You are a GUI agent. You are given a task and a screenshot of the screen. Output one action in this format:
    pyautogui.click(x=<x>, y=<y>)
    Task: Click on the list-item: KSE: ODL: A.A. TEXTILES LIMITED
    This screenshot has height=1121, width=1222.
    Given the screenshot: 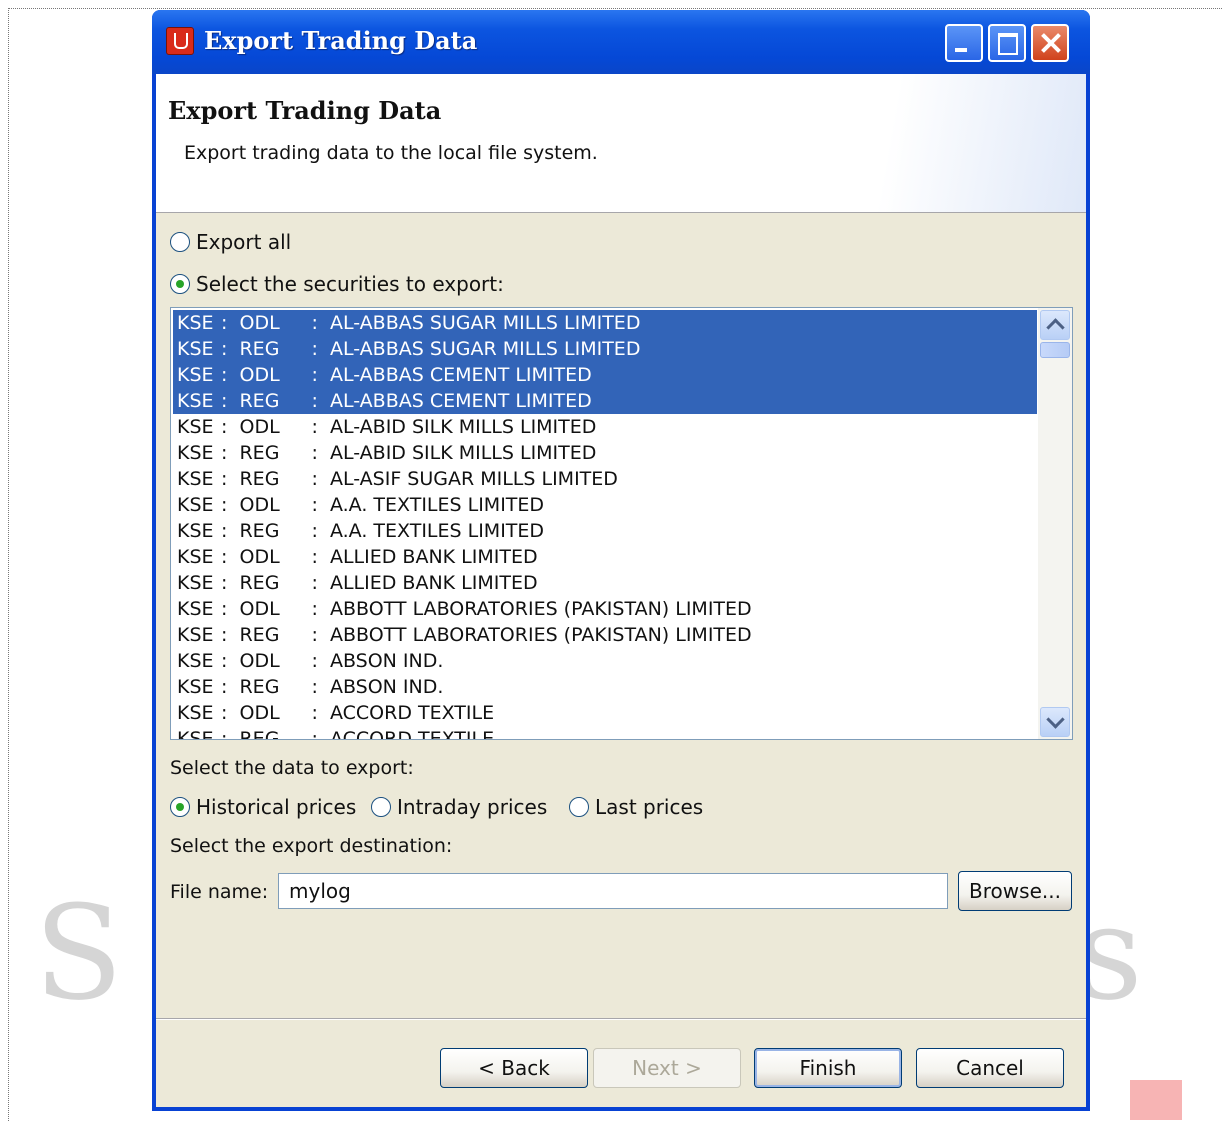 What is the action you would take?
    pyautogui.click(x=605, y=505)
    